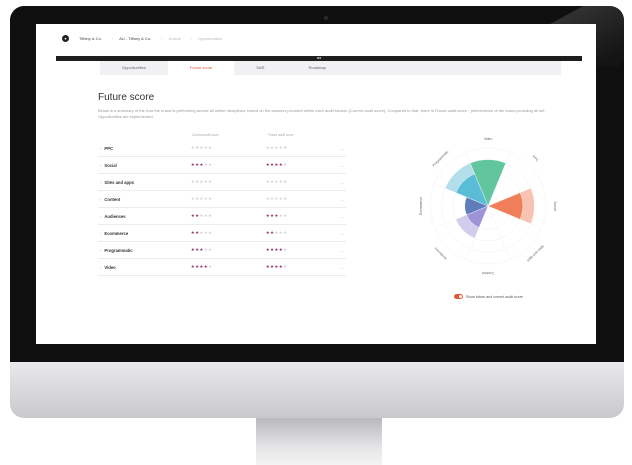 The height and width of the screenshot is (465, 632). What do you see at coordinates (210, 38) in the screenshot?
I see `breadcrumb-opportunities: Opportunities` at bounding box center [210, 38].